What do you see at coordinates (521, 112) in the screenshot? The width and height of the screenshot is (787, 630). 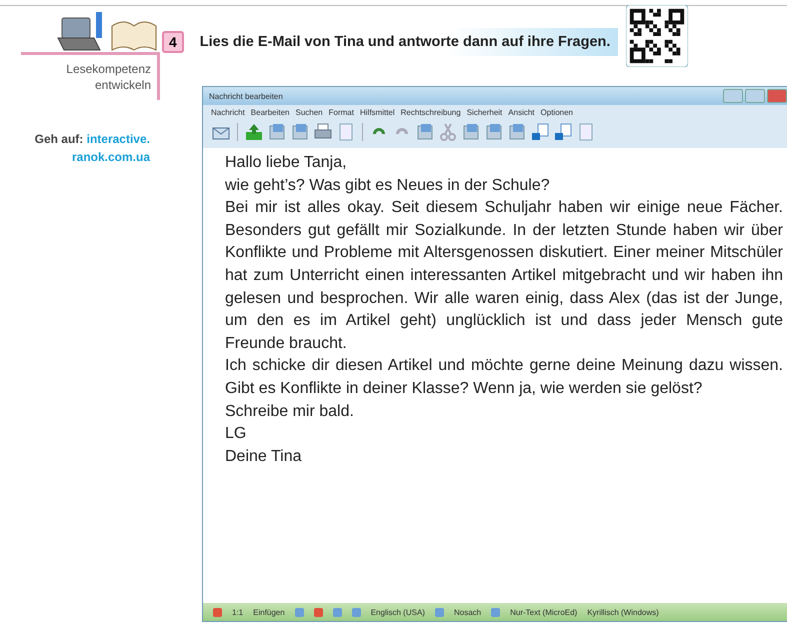 I see `menu-item: Ansicht` at bounding box center [521, 112].